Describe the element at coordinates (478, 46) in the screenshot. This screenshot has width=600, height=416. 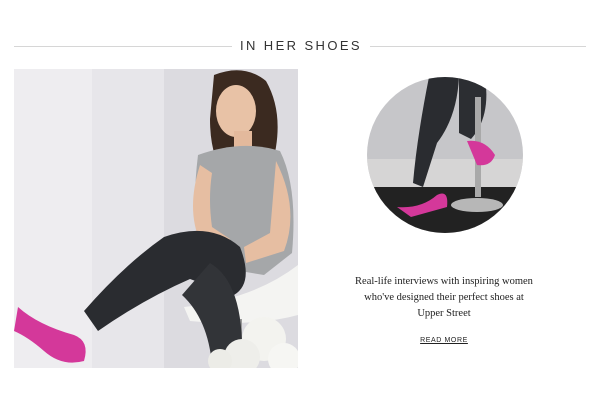
I see `header-rule-right` at that location.